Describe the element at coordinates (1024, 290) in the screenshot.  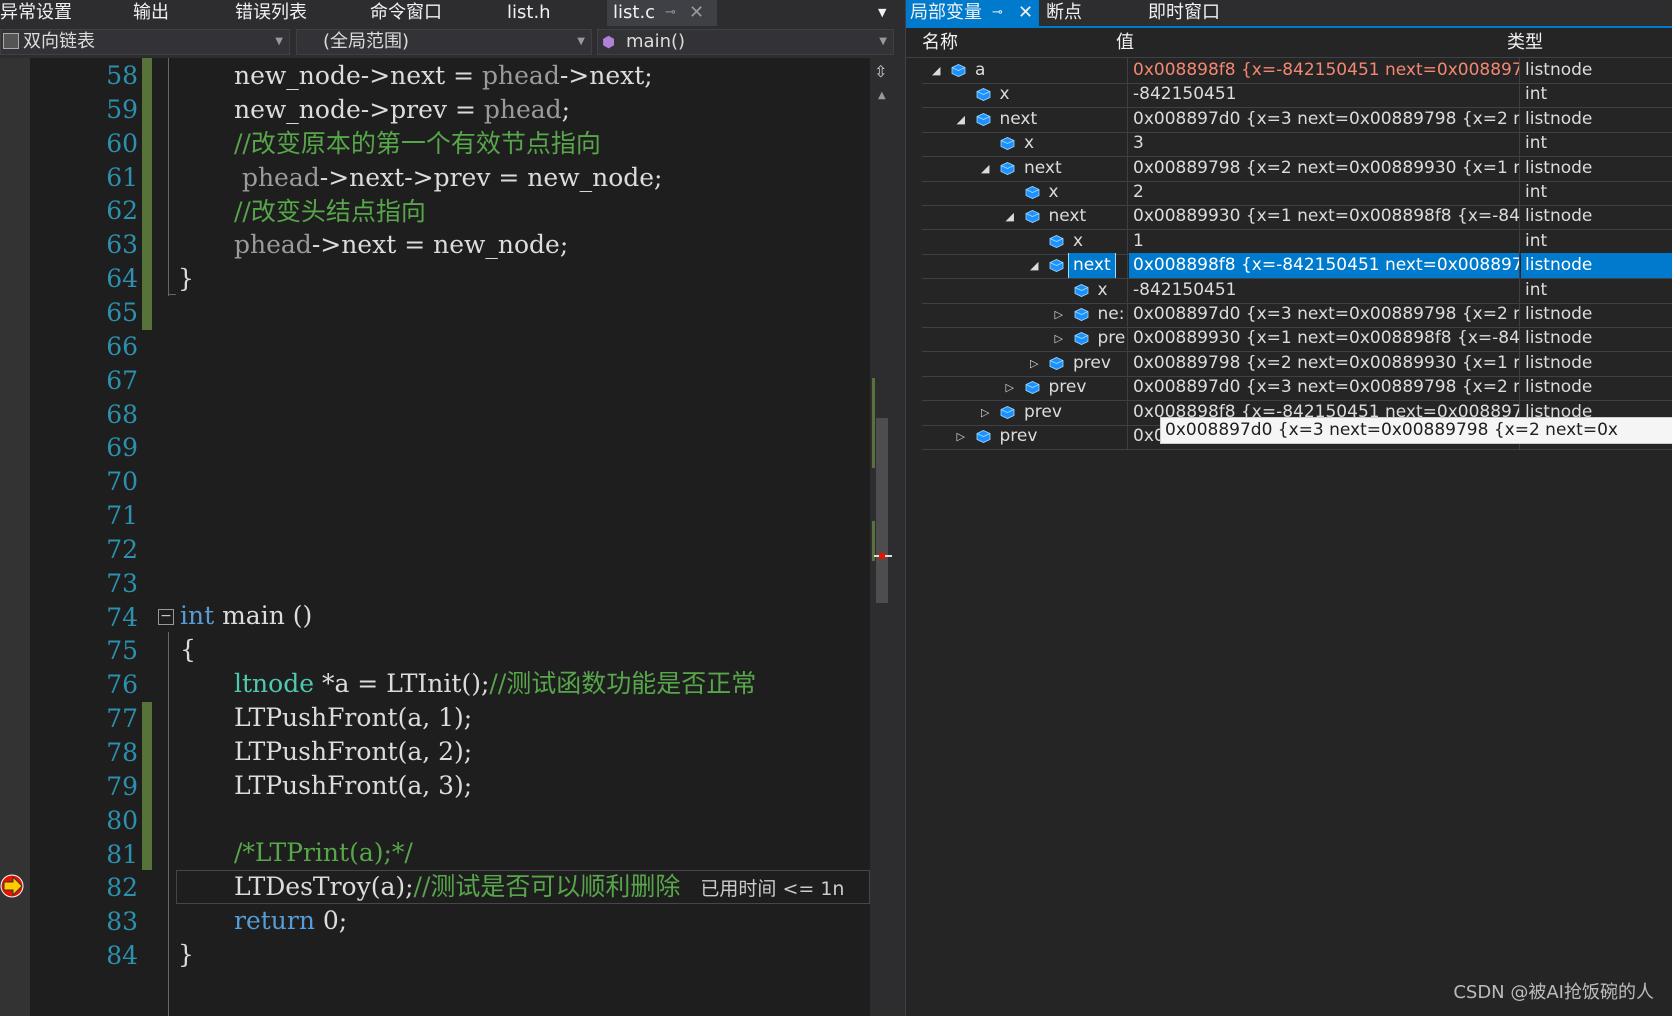
I see `locals-name-cell: x` at that location.